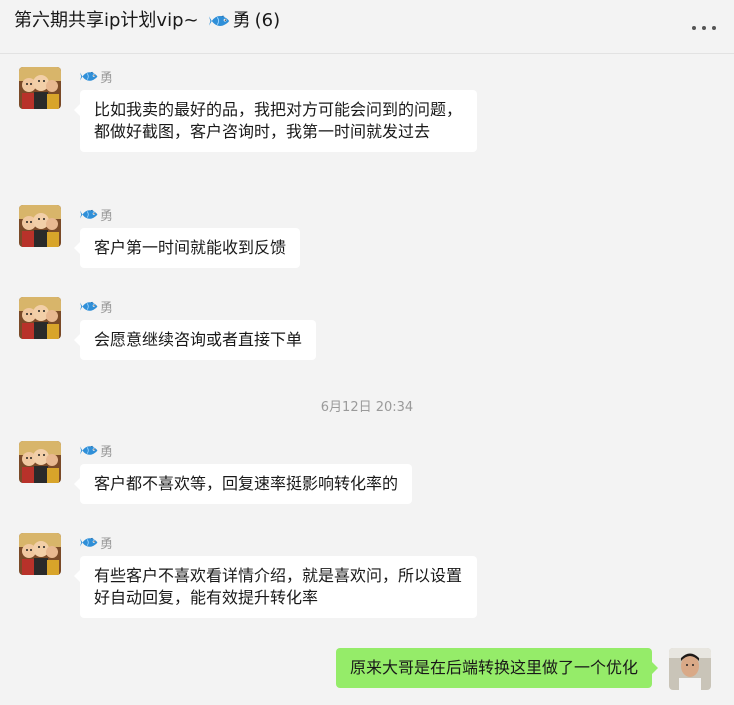  What do you see at coordinates (187, 248) in the screenshot?
I see `message-bubble: 客户第一时间就能收到反馈` at bounding box center [187, 248].